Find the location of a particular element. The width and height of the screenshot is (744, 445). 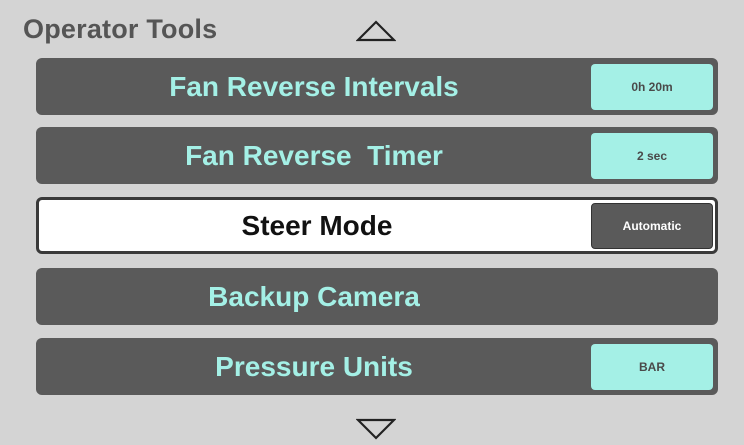

menu-item-value: BAR is located at coordinates (652, 367).